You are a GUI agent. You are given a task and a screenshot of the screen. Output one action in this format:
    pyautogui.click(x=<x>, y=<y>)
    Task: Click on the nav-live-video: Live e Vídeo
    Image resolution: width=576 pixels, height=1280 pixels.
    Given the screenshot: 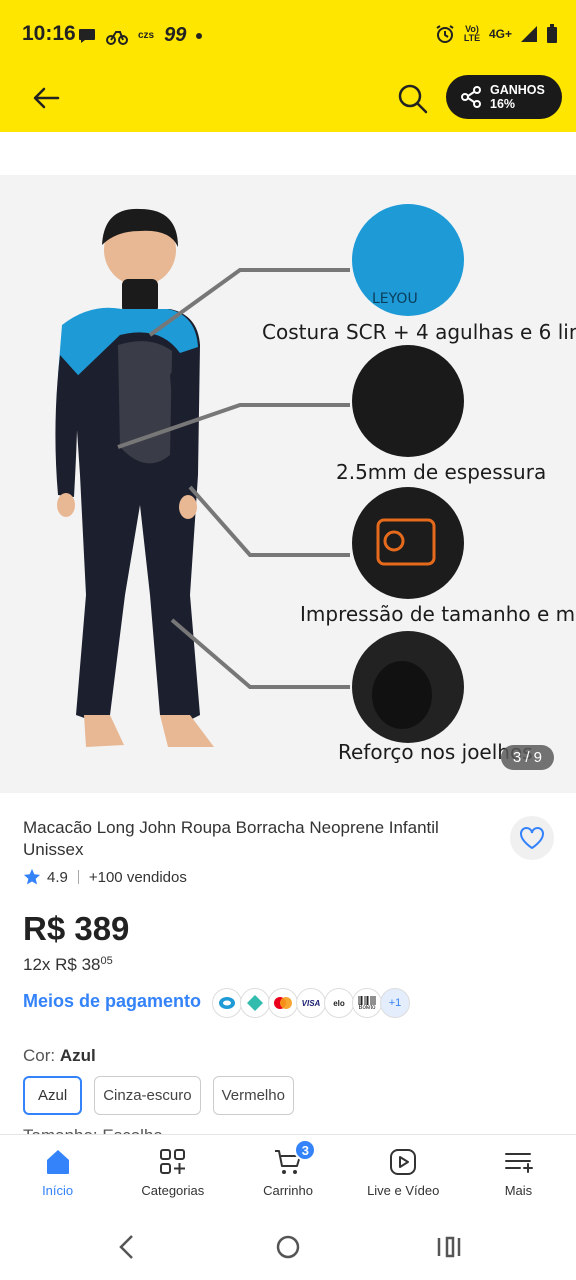 What is the action you would take?
    pyautogui.click(x=403, y=1174)
    